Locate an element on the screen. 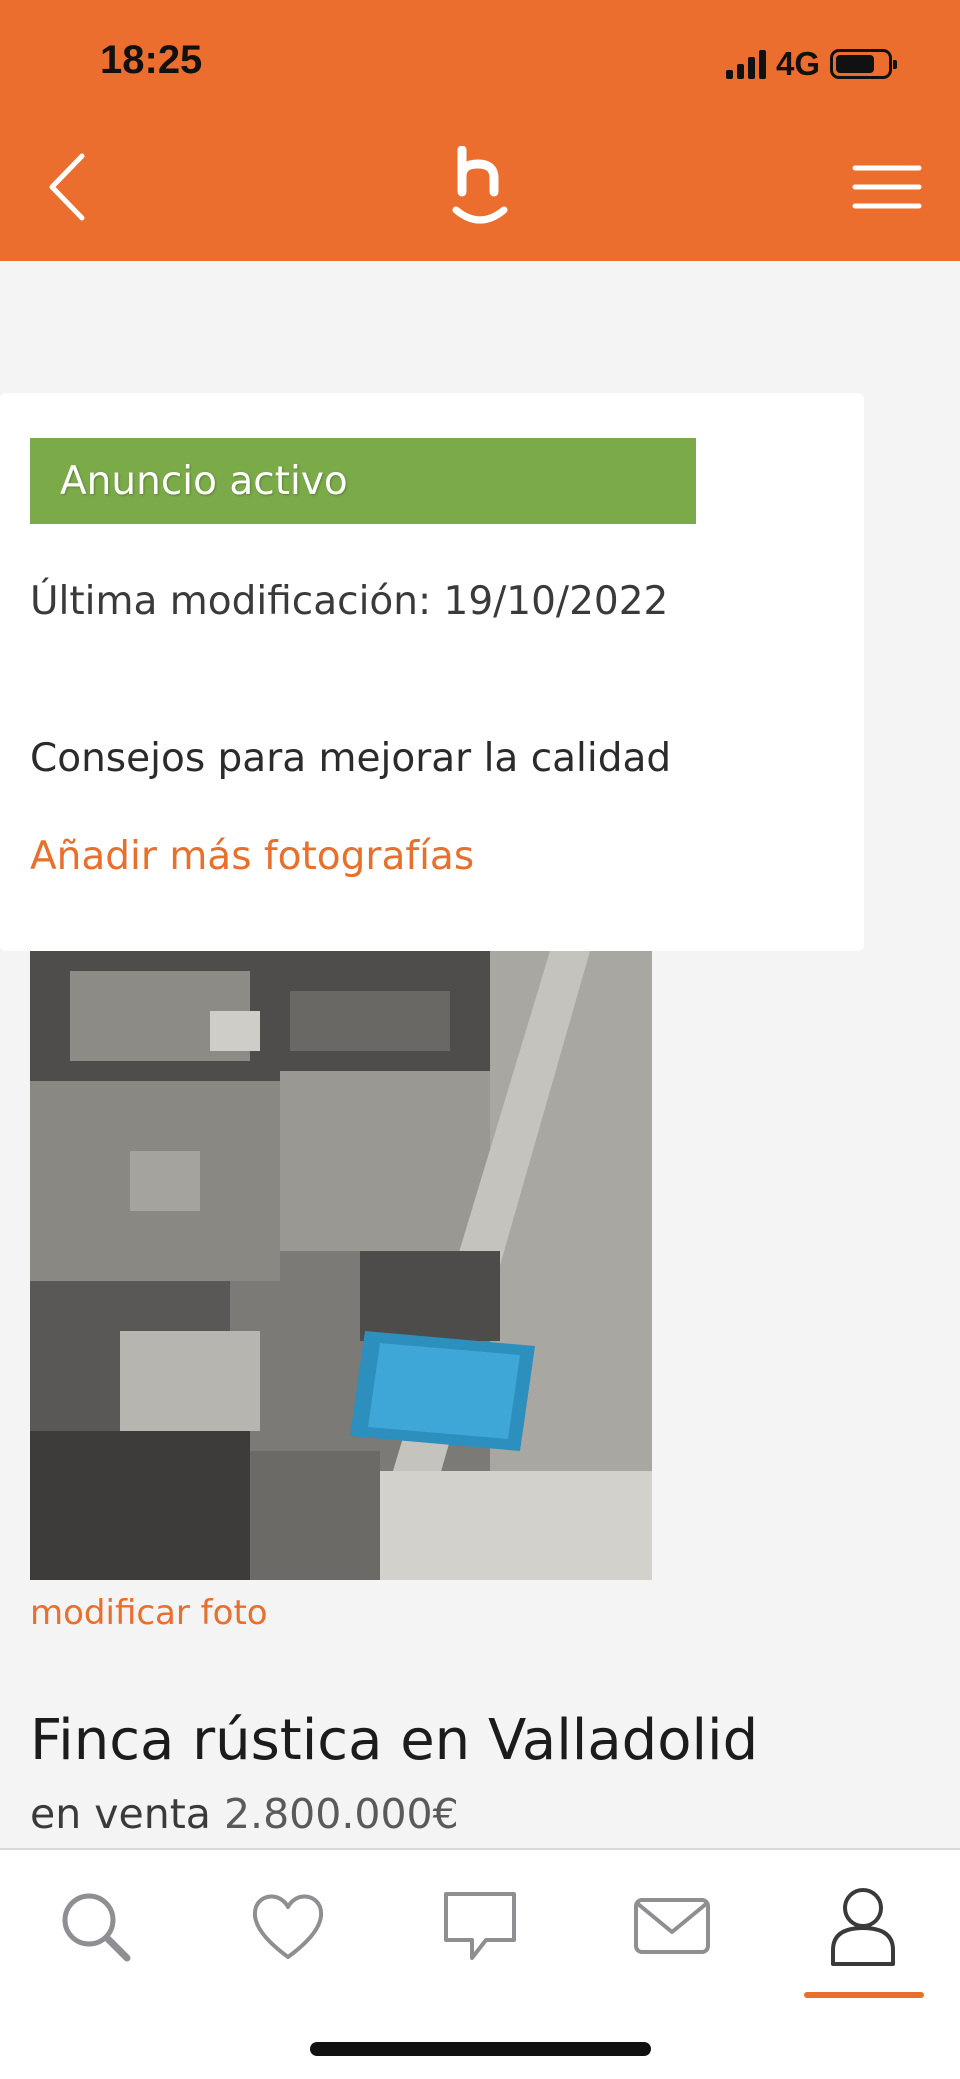 Image resolution: width=960 pixels, height=2079 pixels. status-time: 18:25 is located at coordinates (151, 60).